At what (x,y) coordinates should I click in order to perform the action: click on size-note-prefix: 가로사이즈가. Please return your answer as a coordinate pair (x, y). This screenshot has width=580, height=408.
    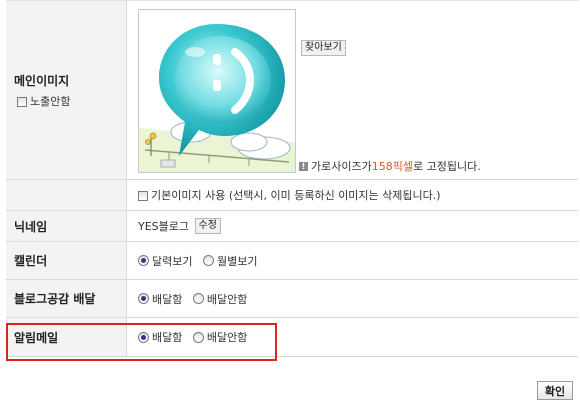
    Looking at the image, I should click on (341, 166).